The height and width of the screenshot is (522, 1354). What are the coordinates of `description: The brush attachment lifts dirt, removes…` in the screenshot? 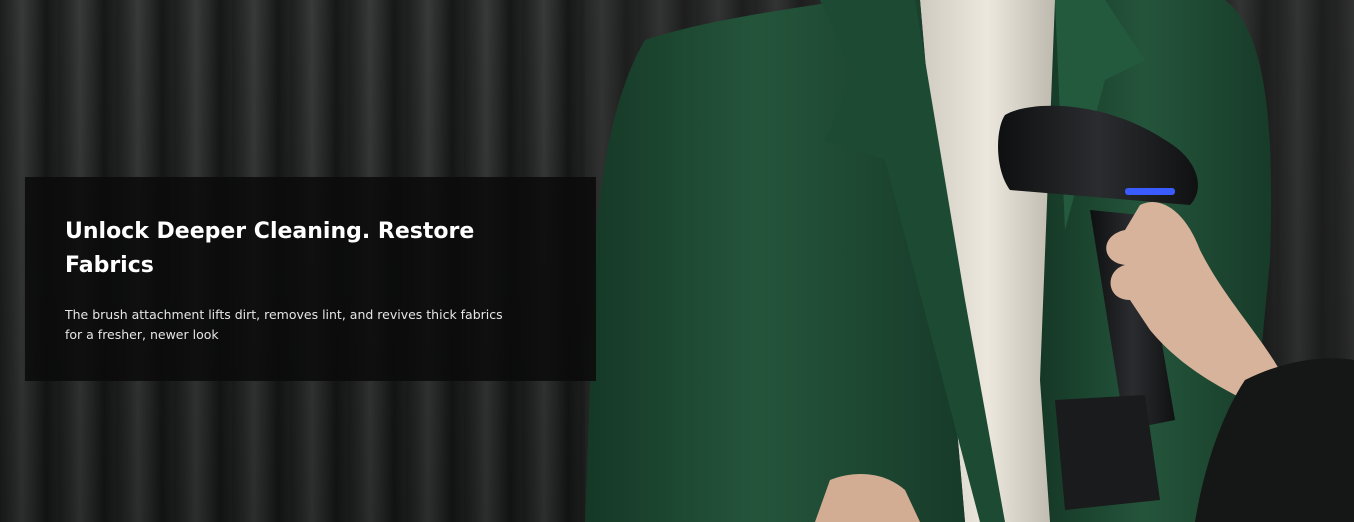 It's located at (284, 324).